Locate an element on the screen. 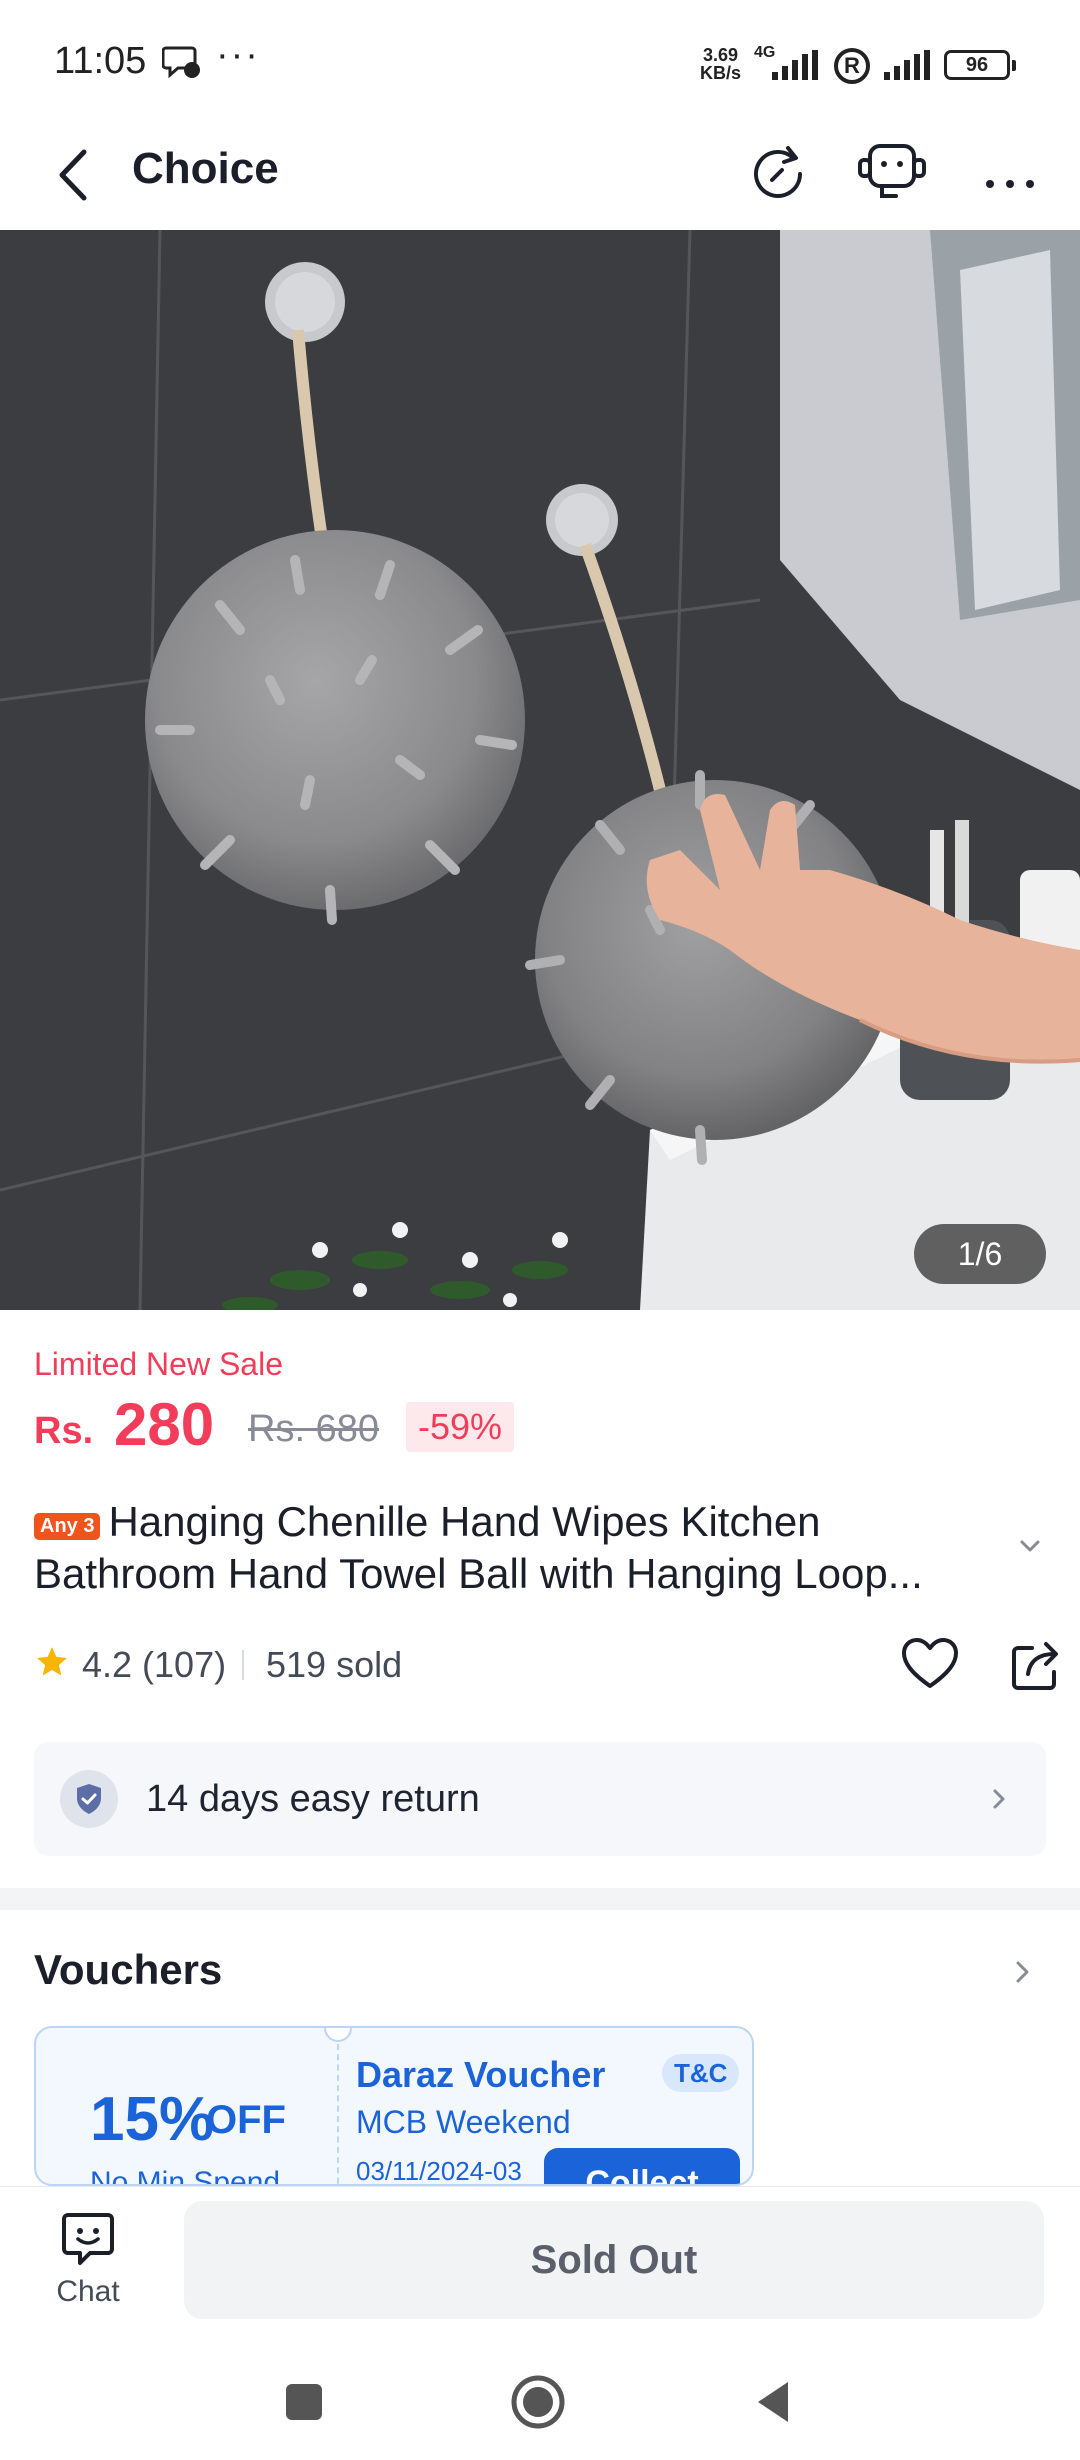 The height and width of the screenshot is (2460, 1080). status-bar: 11:05 ··· 3.69 KB/s 4G R 96 is located at coordinates (540, 60).